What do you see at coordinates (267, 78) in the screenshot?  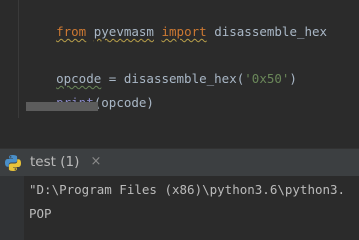 I see `string-literal: '0x50'` at bounding box center [267, 78].